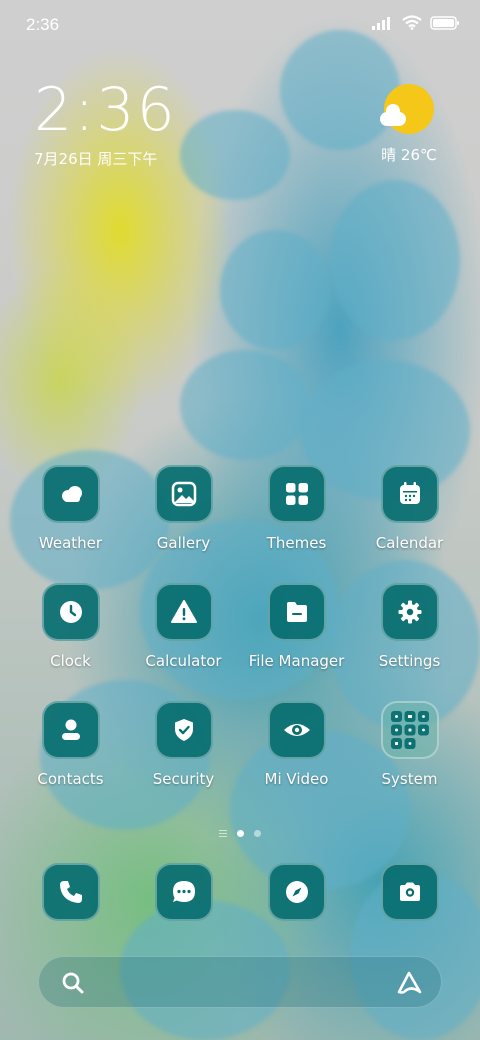  I want to click on app-mi-video: Mi Video, so click(296, 744).